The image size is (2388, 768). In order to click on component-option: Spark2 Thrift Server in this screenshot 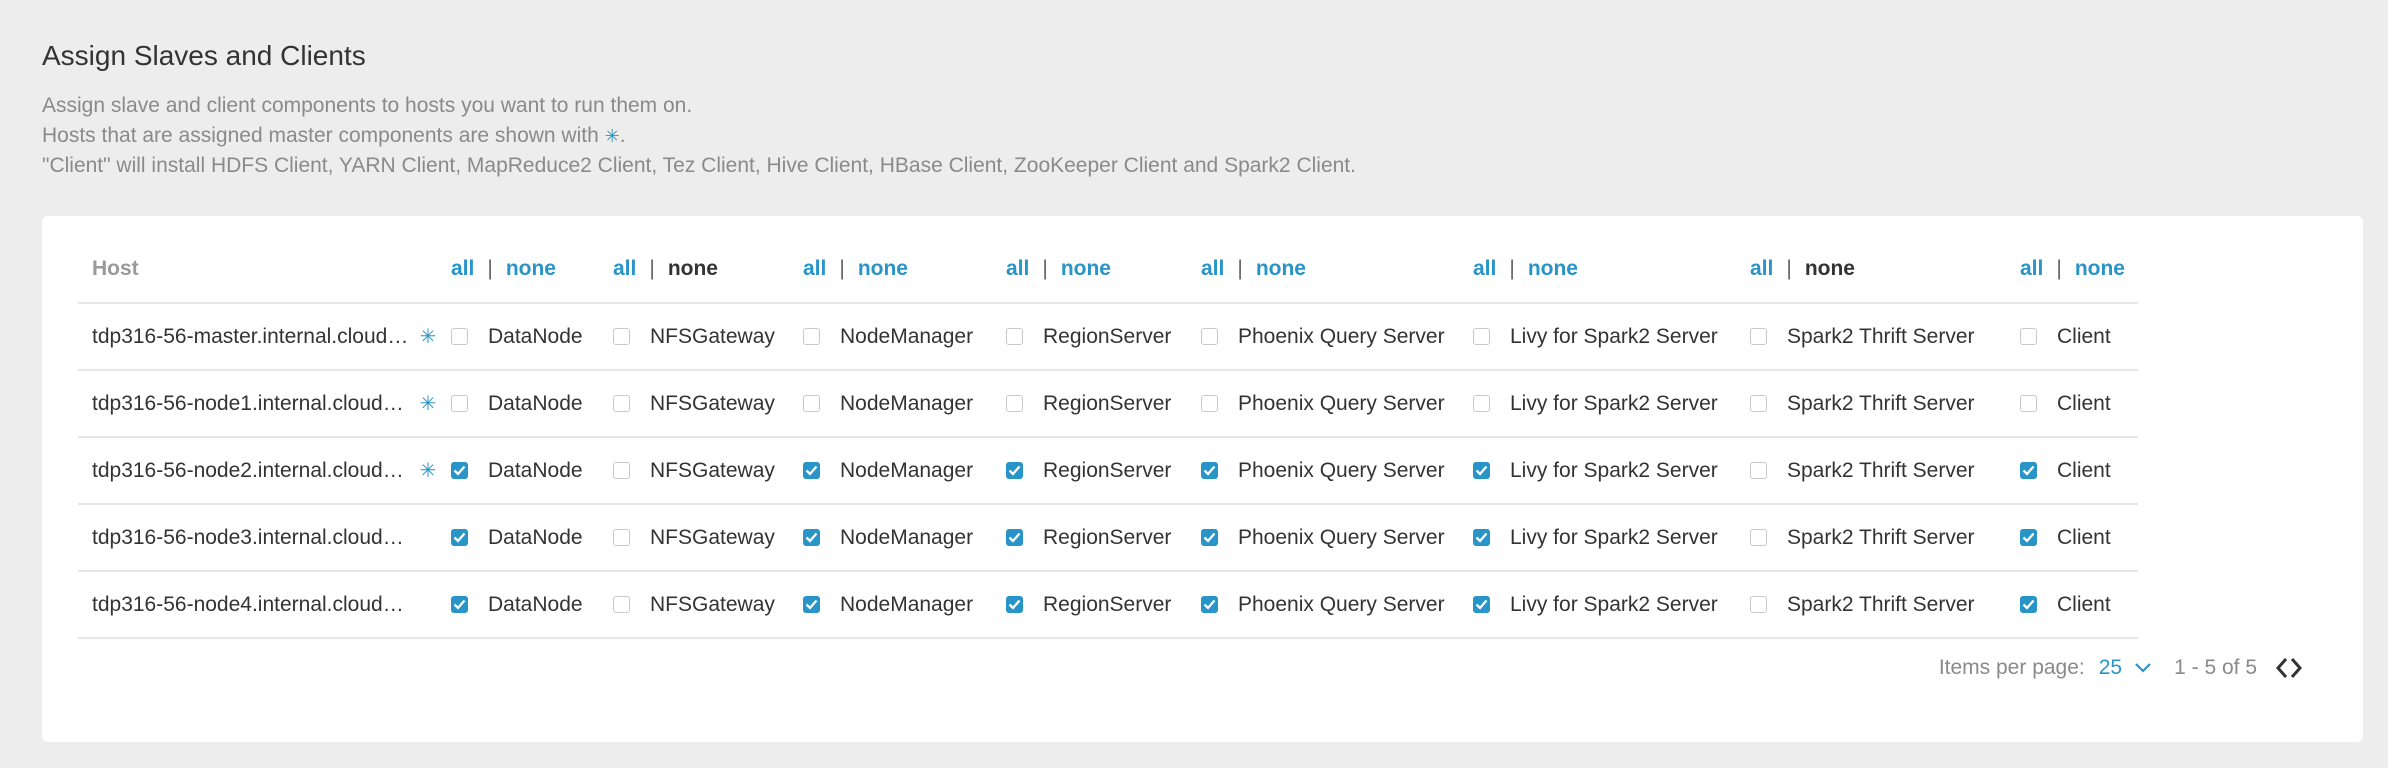, I will do `click(1885, 471)`.